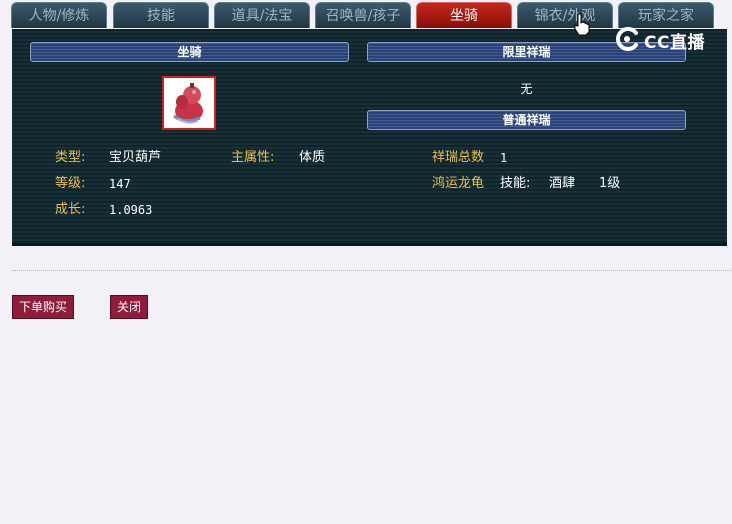  What do you see at coordinates (369, 244) in the screenshot?
I see `panel-bottom-edge` at bounding box center [369, 244].